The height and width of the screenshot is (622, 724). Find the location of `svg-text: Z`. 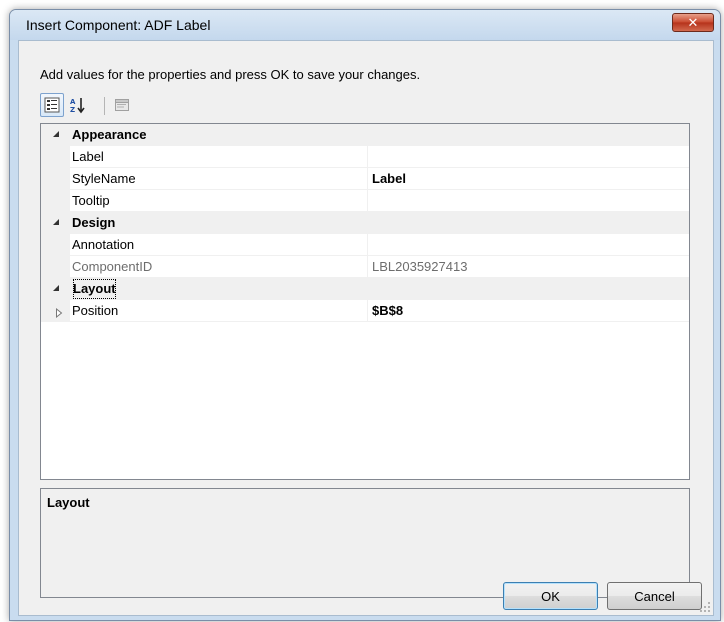

svg-text: Z is located at coordinates (72, 110).